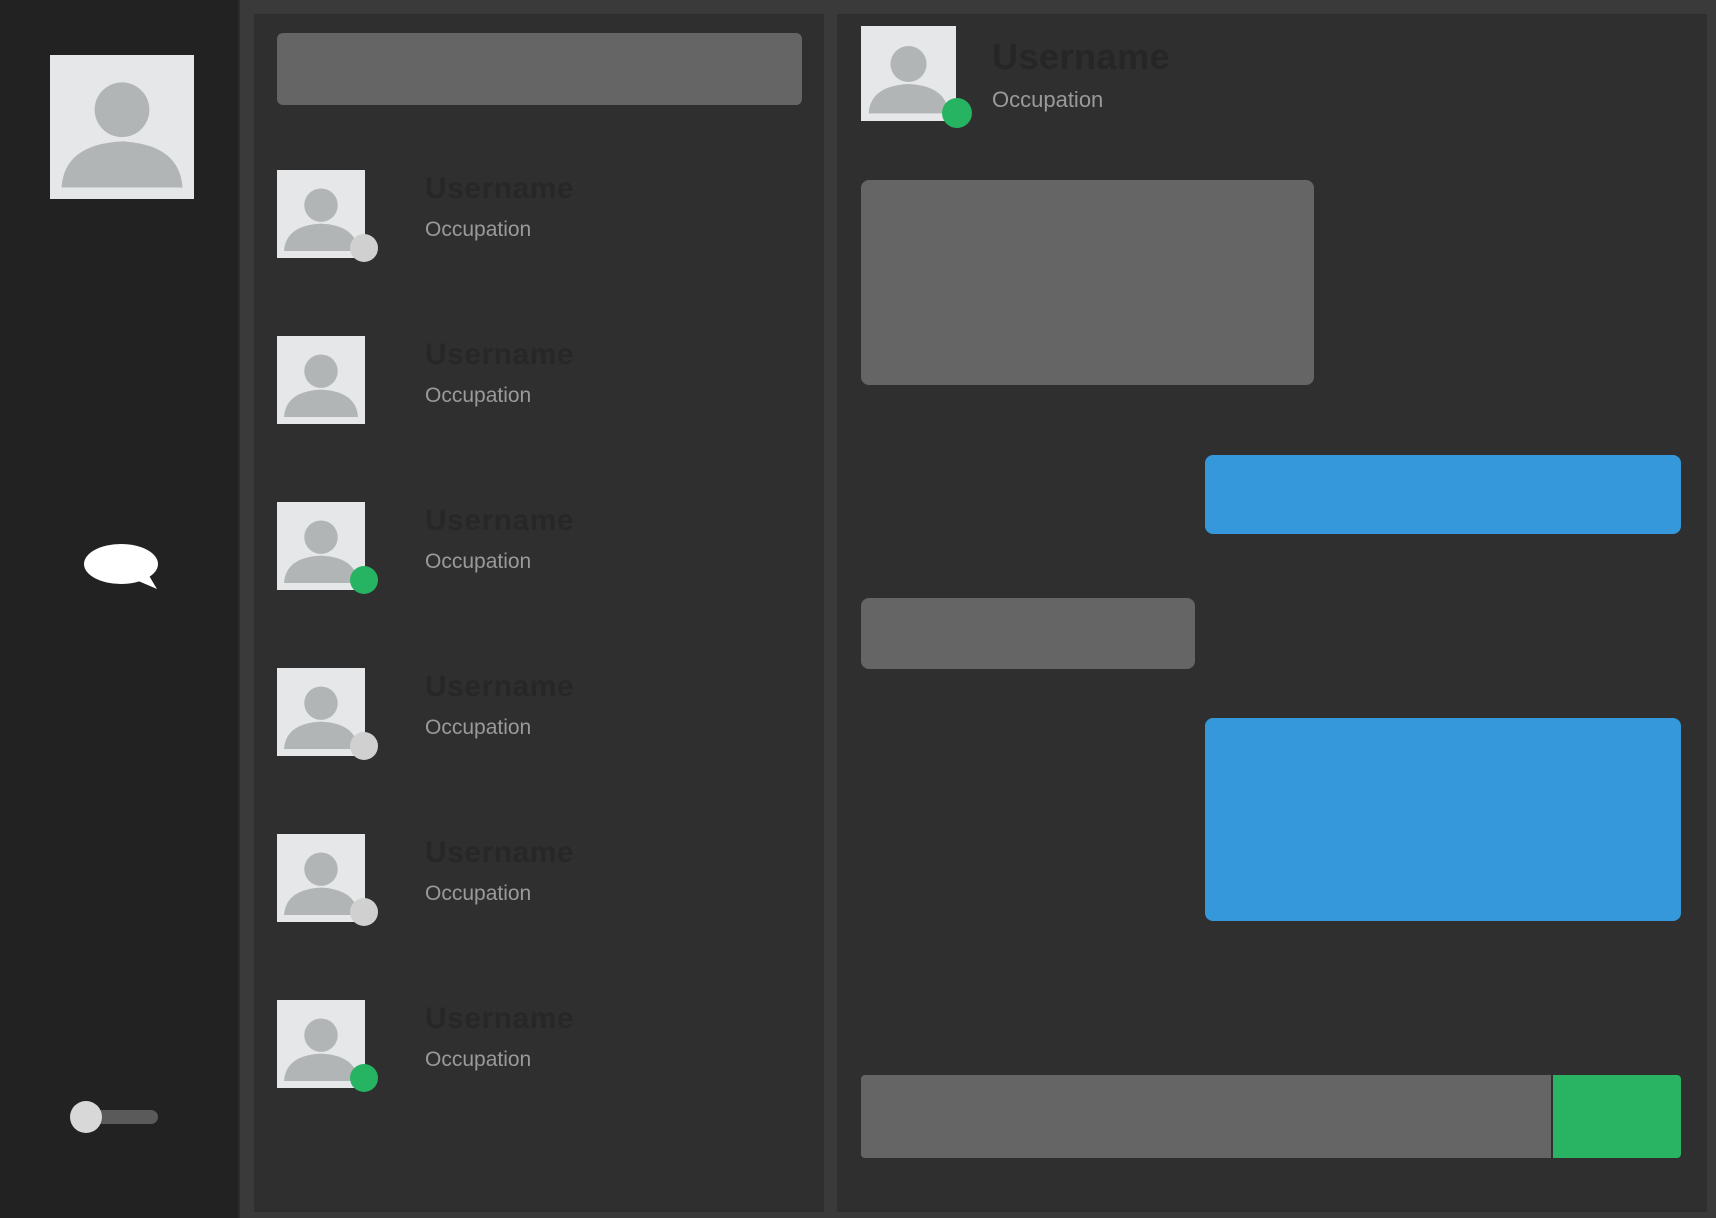 This screenshot has width=1716, height=1218. What do you see at coordinates (123, 567) in the screenshot?
I see `chat-bubble-icon` at bounding box center [123, 567].